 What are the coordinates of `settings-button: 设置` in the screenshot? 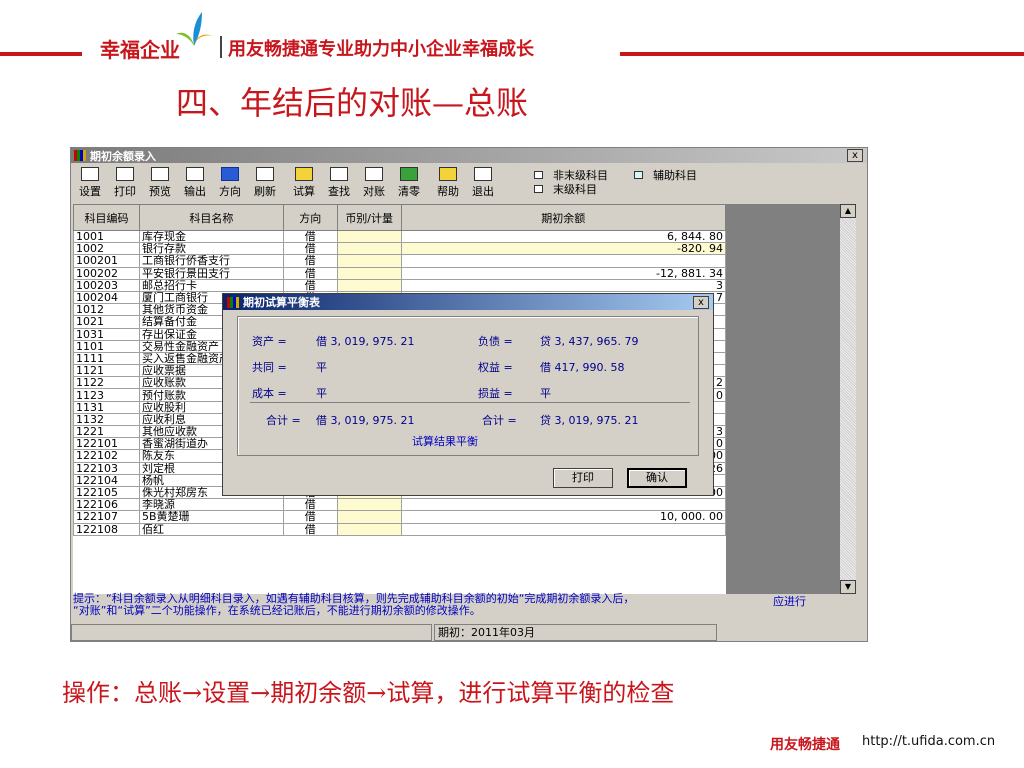 It's located at (90, 182).